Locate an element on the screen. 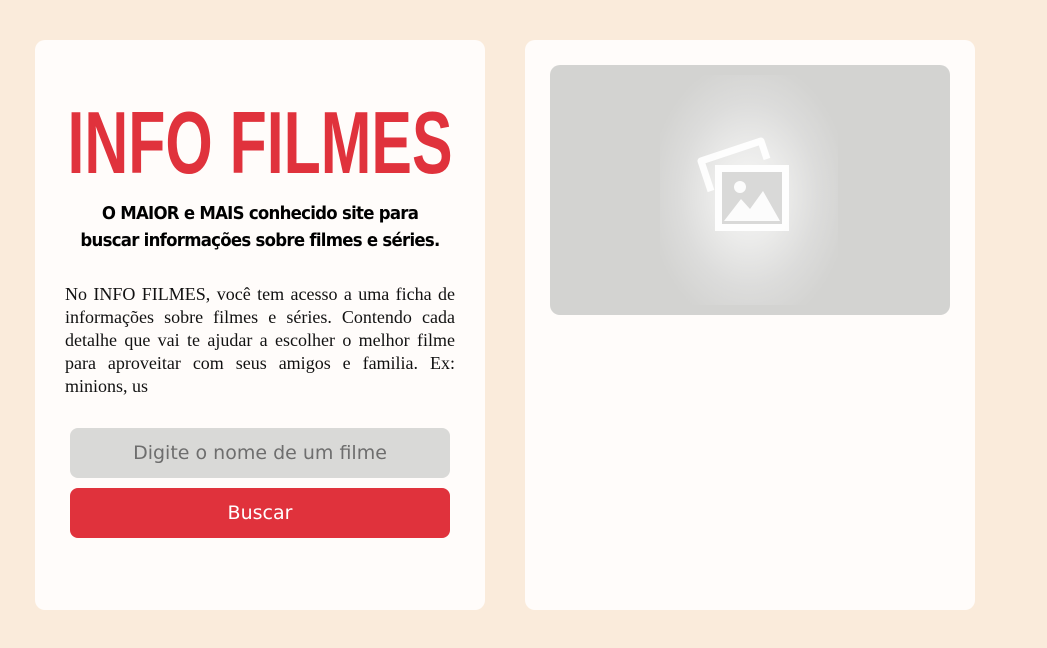 The image size is (1047, 648). logo: INFO FILMES is located at coordinates (260, 140).